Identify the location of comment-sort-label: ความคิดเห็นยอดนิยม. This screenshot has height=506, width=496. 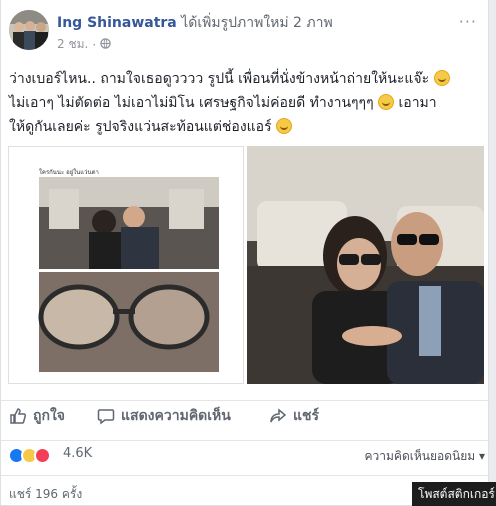
(420, 456).